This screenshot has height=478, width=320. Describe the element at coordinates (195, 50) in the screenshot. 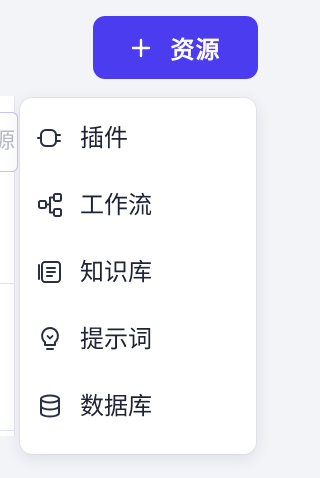

I see `add-resource-label: 资源` at that location.